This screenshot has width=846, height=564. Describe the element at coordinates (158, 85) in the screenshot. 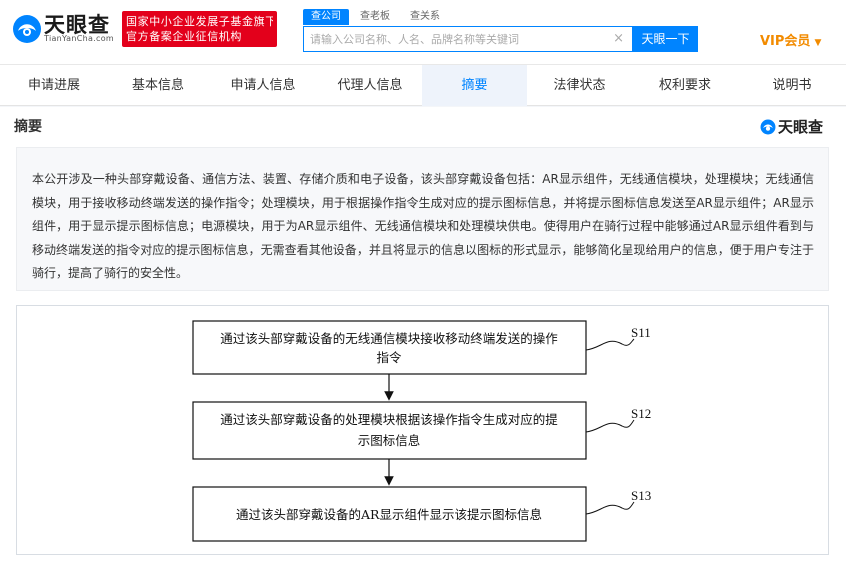

I see `tab-basic-info: 基本信息` at that location.